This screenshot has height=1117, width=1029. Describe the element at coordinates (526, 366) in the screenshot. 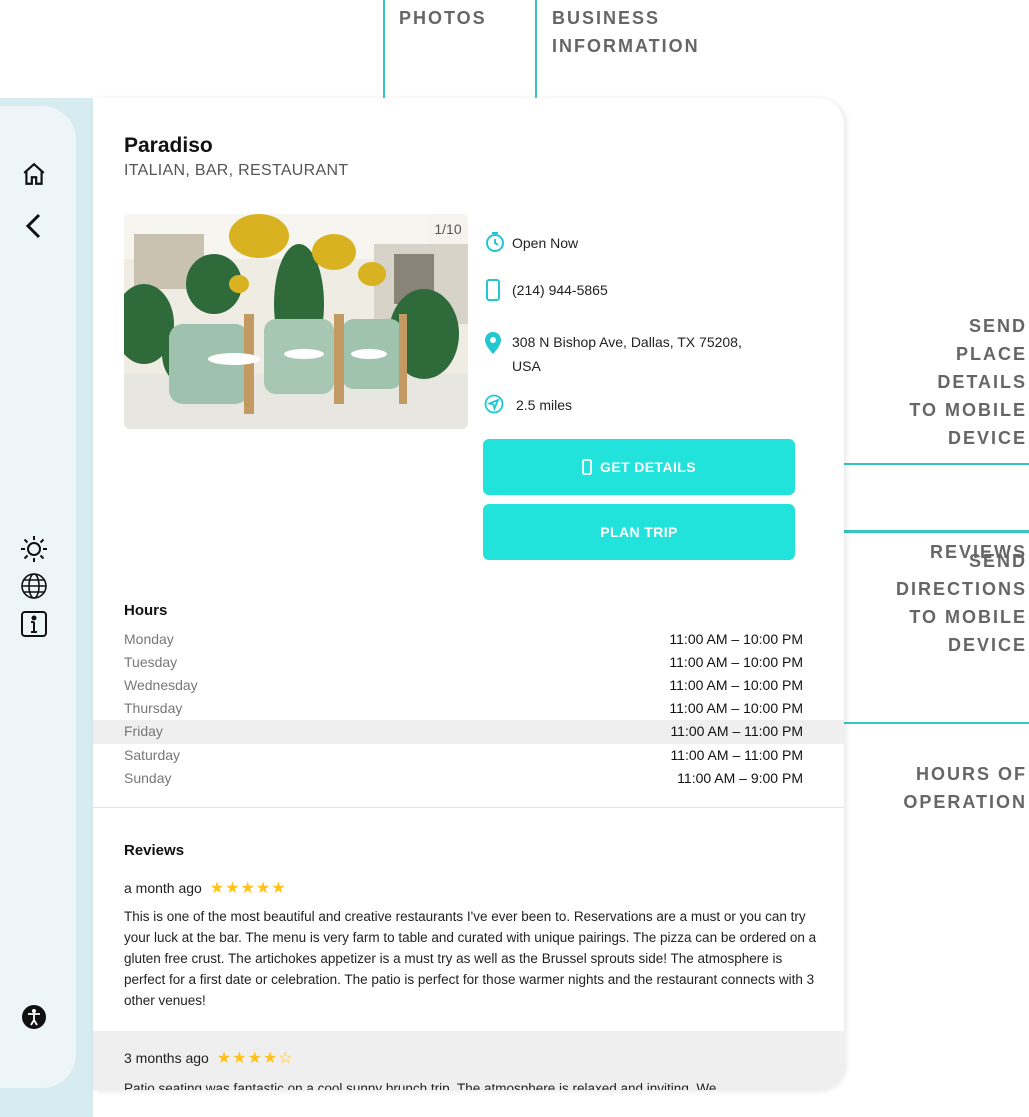

I see `address-line-2: USA` at that location.